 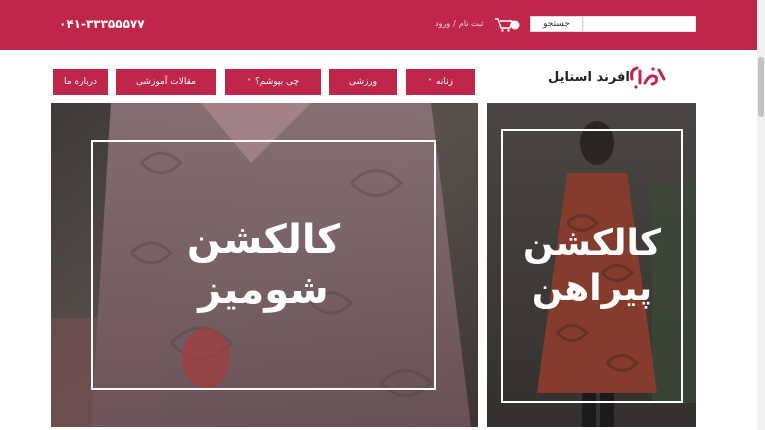 I want to click on page-scrollbar, so click(x=761, y=215).